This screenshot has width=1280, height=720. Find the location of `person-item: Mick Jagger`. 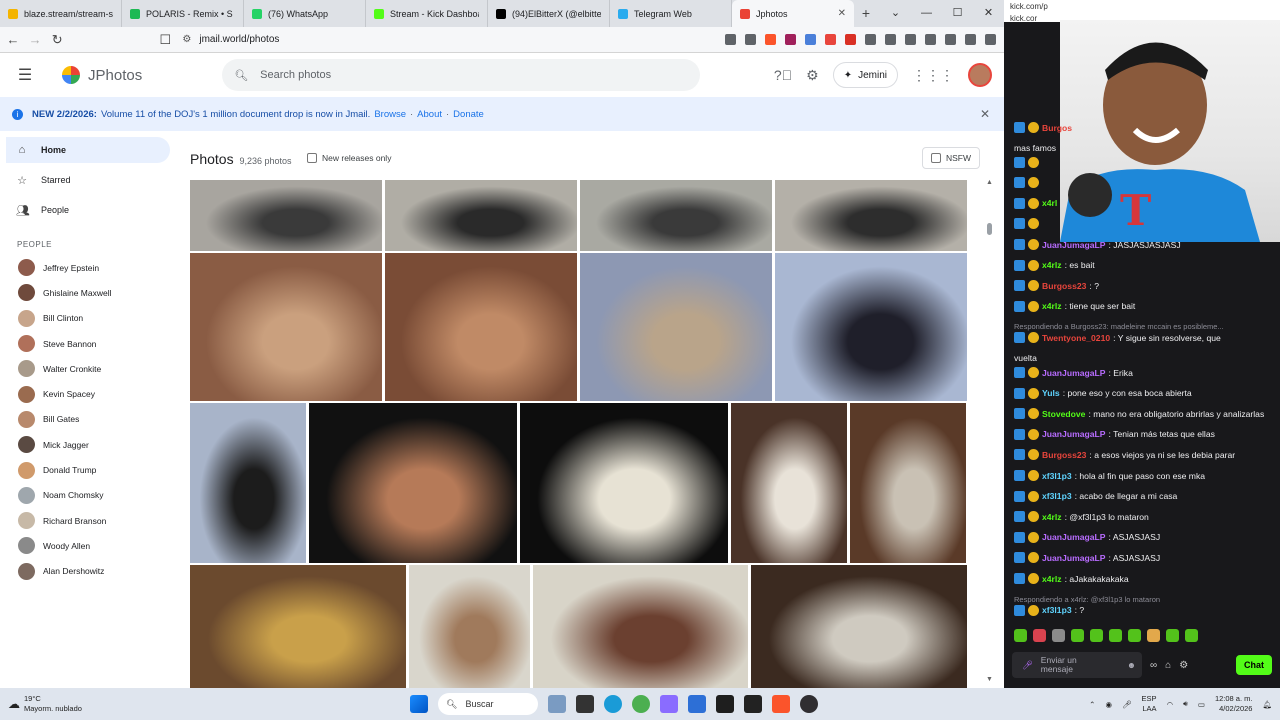

person-item: Mick Jagger is located at coordinates (90, 444).